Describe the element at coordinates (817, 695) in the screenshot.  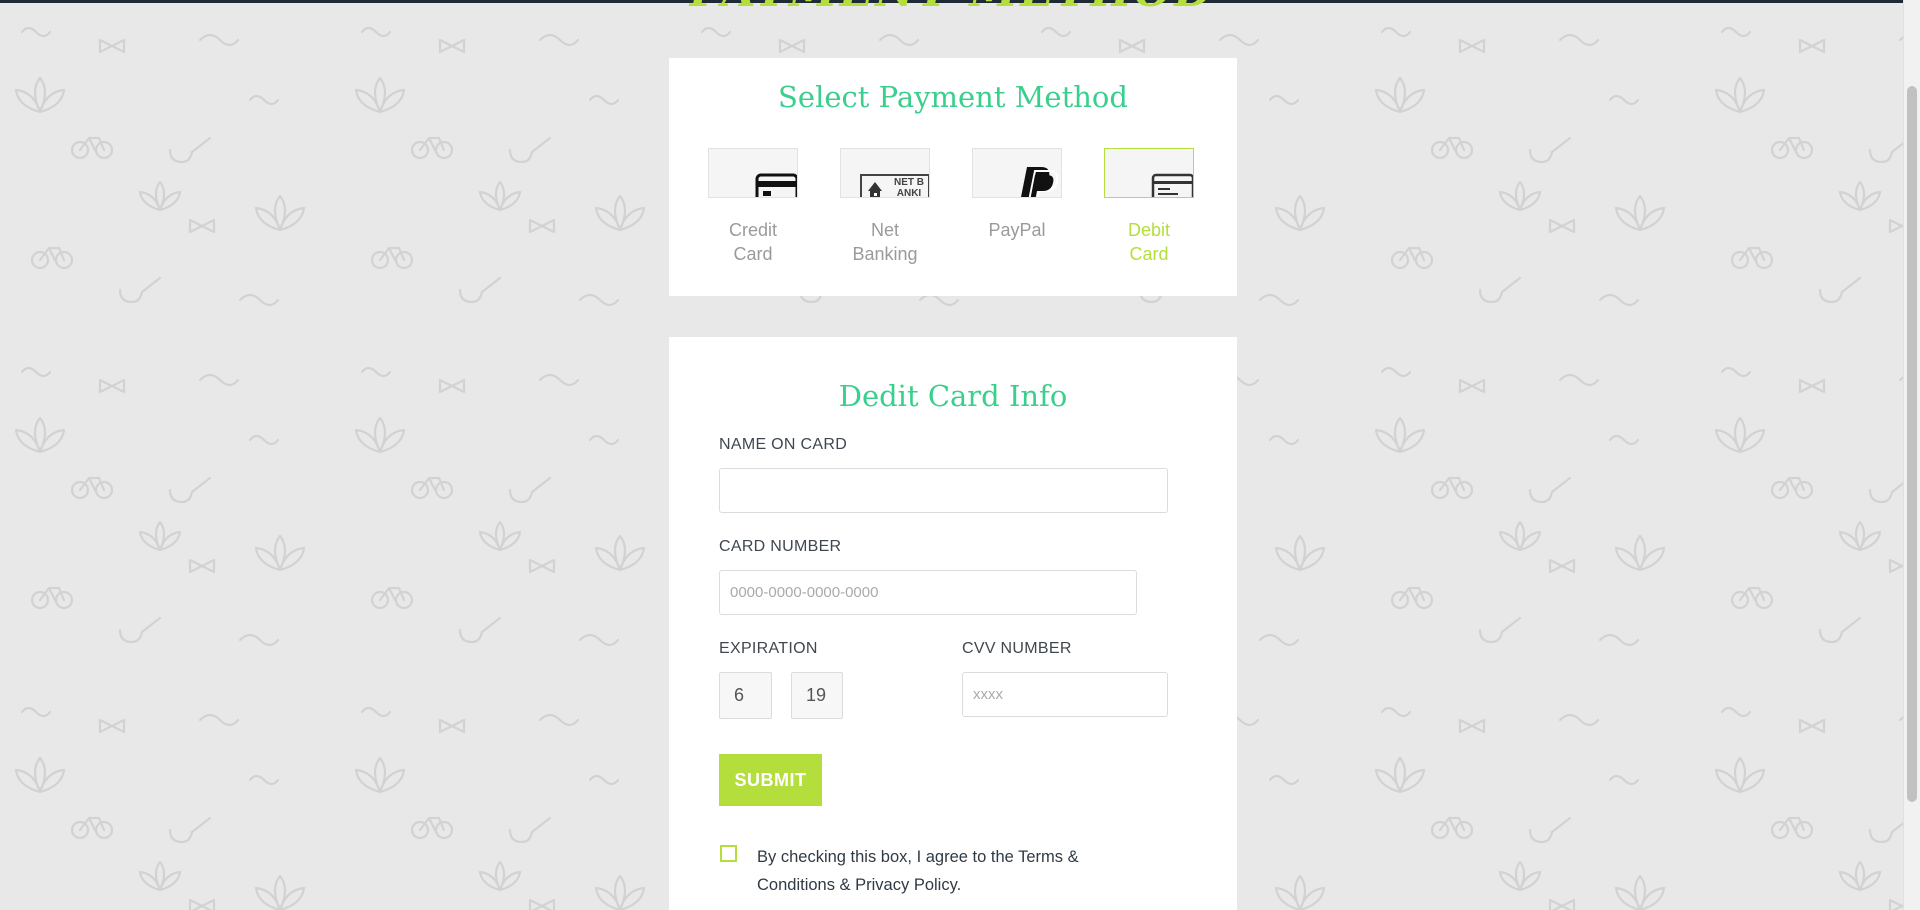
I see `expiration-year-select: 19` at that location.